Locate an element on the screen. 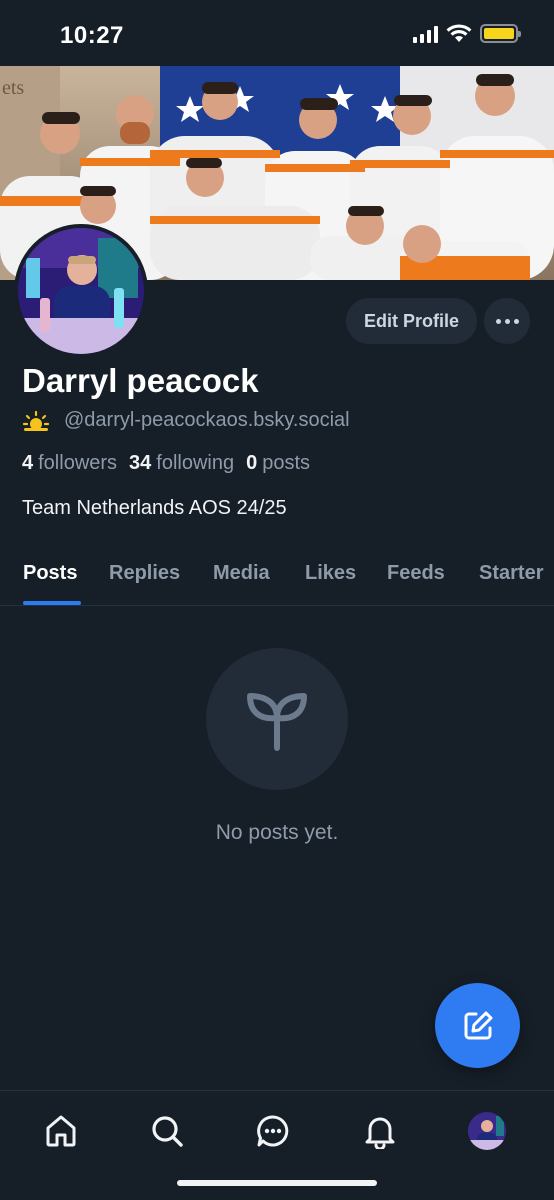 The height and width of the screenshot is (1200, 554). nav-home is located at coordinates (61, 1131).